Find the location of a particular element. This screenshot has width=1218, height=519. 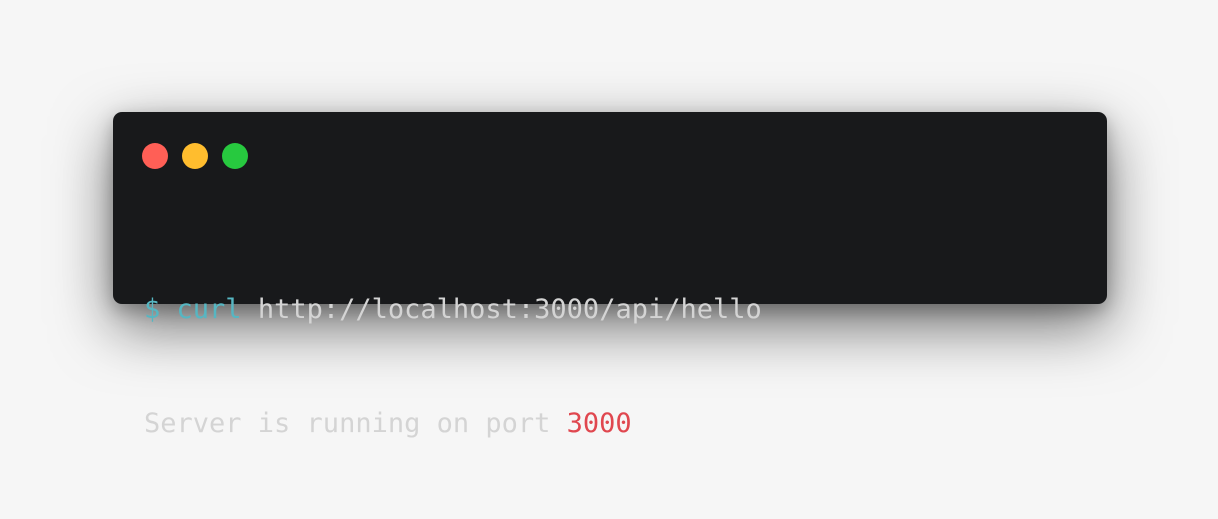

output-text: Server is running on port is located at coordinates (347, 423).